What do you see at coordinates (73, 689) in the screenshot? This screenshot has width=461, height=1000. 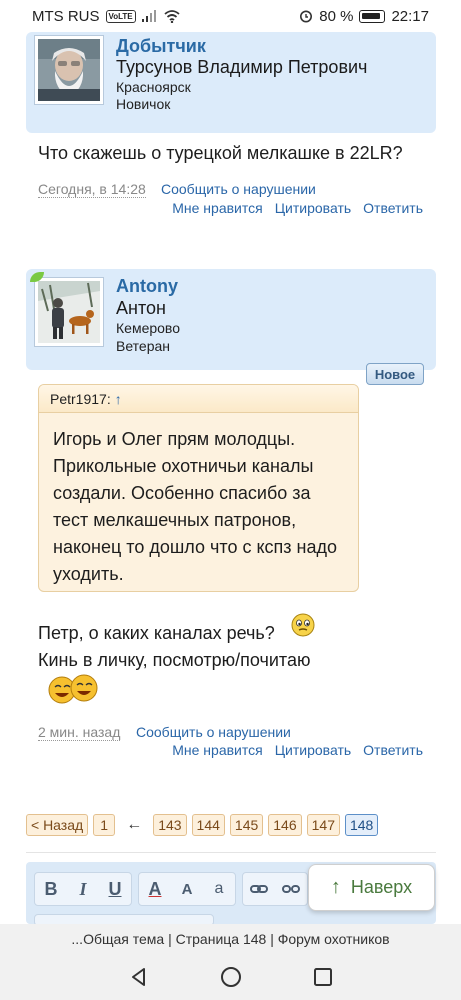 I see `laughing-smileys-icon` at bounding box center [73, 689].